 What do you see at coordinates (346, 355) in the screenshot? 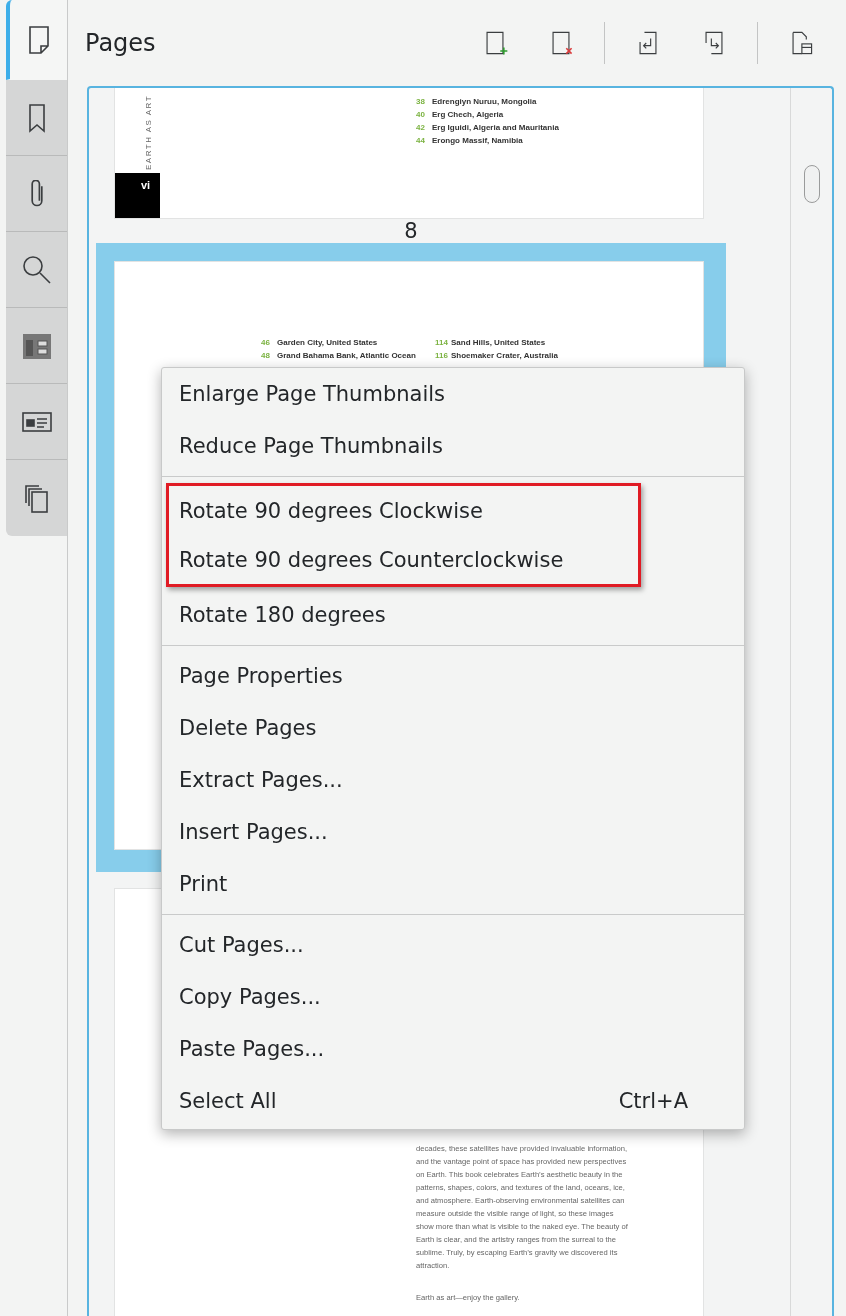
I see `contents-entry: Grand Bahama Bank, Atlantic Ocean` at bounding box center [346, 355].